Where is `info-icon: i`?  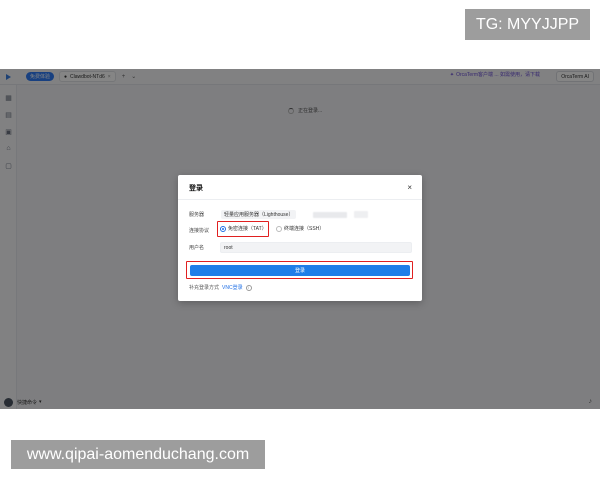
info-icon: i is located at coordinates (248, 287).